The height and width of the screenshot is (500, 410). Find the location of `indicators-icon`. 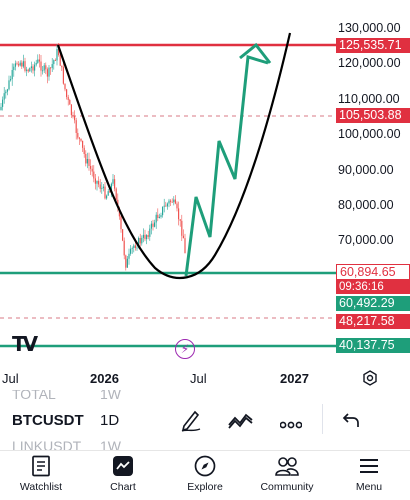

indicators-icon is located at coordinates (241, 422).